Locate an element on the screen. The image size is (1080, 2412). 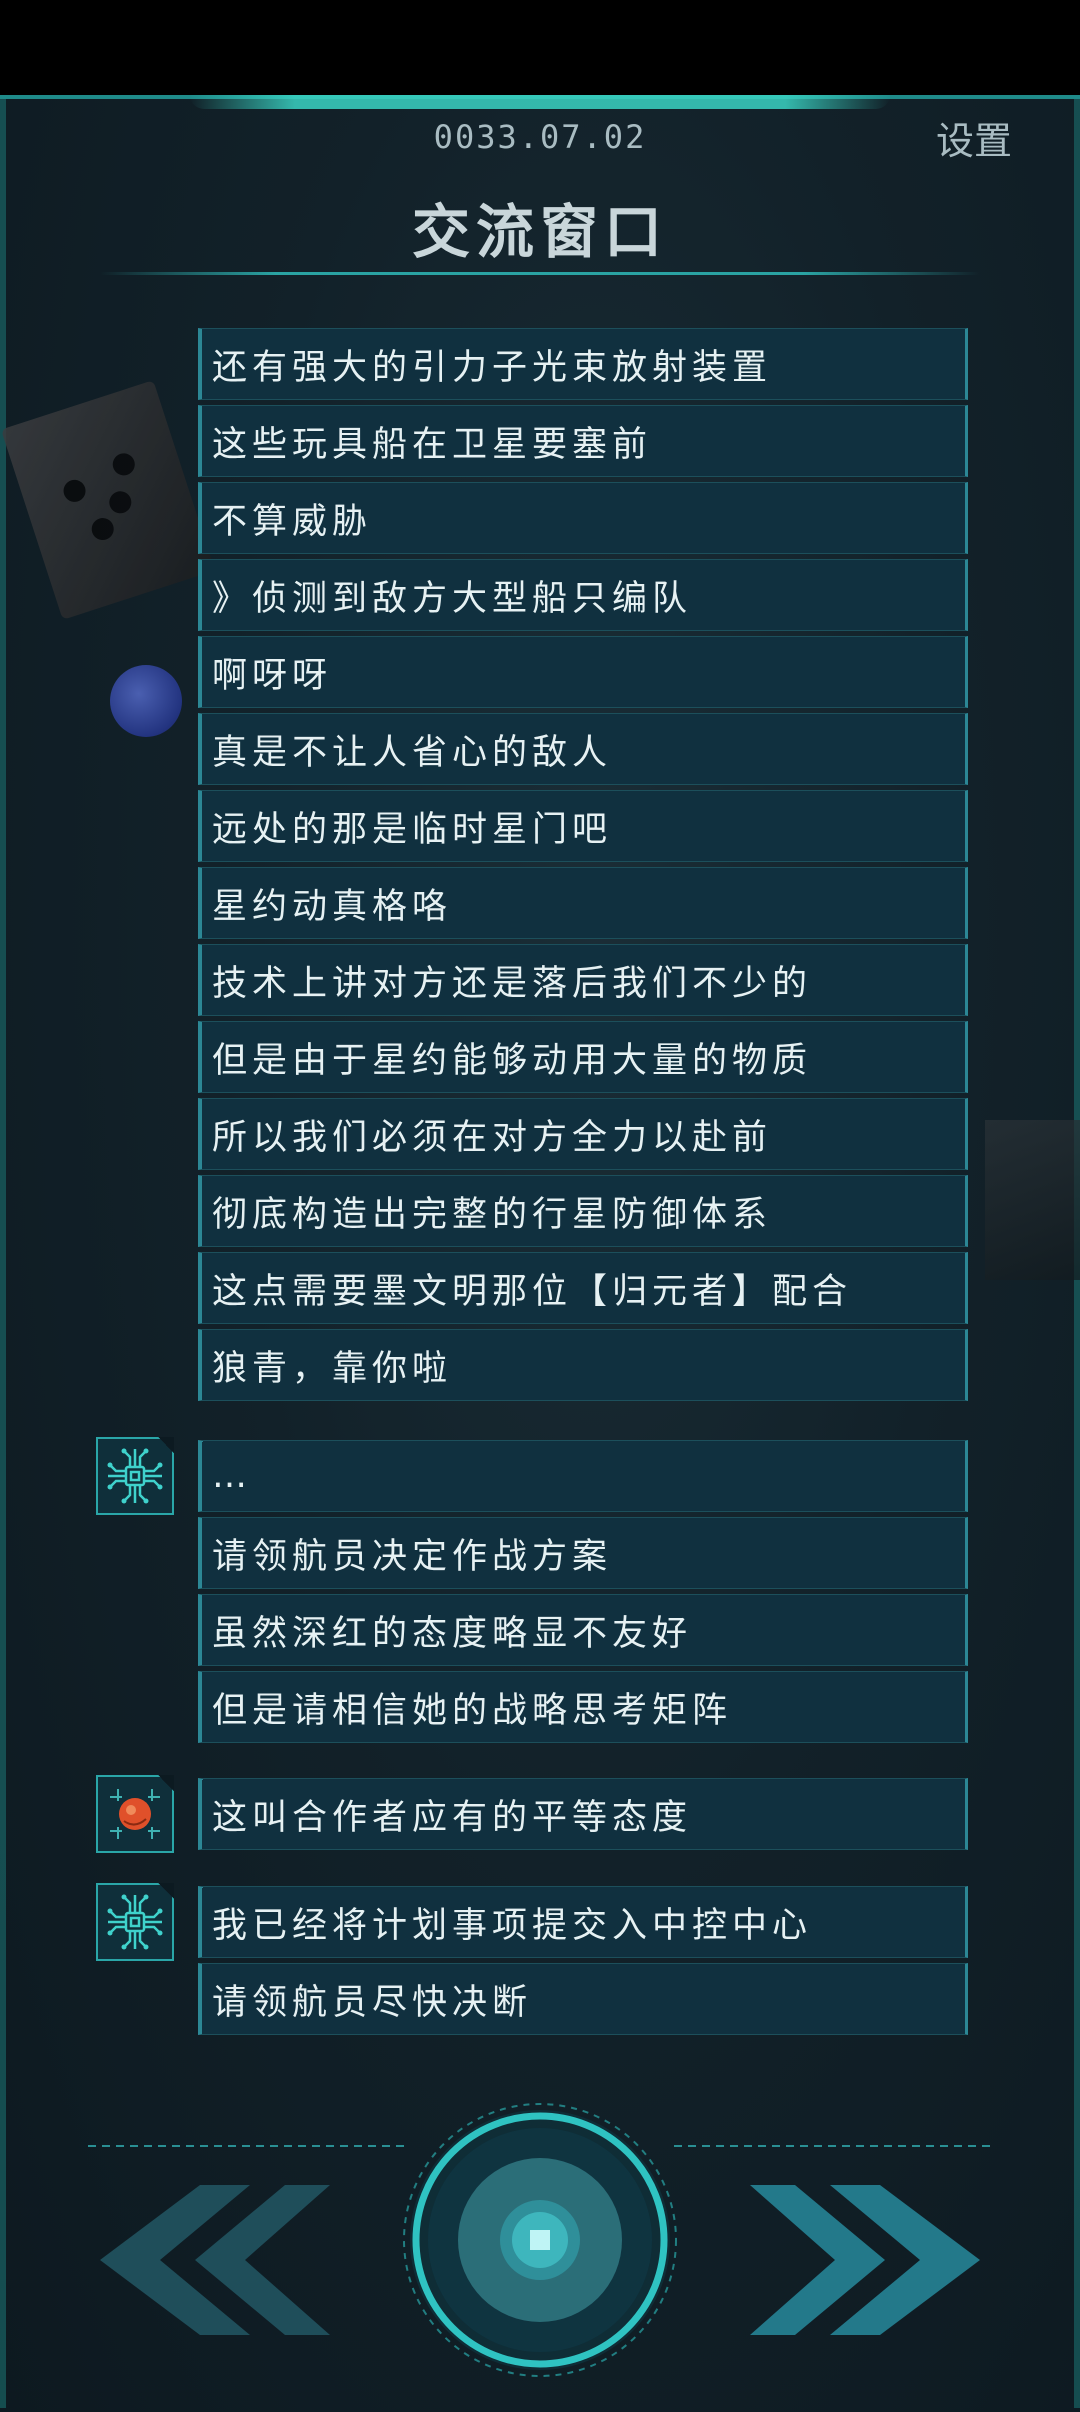
message-bubble: 远处的那是临时星门吧 is located at coordinates (583, 826).